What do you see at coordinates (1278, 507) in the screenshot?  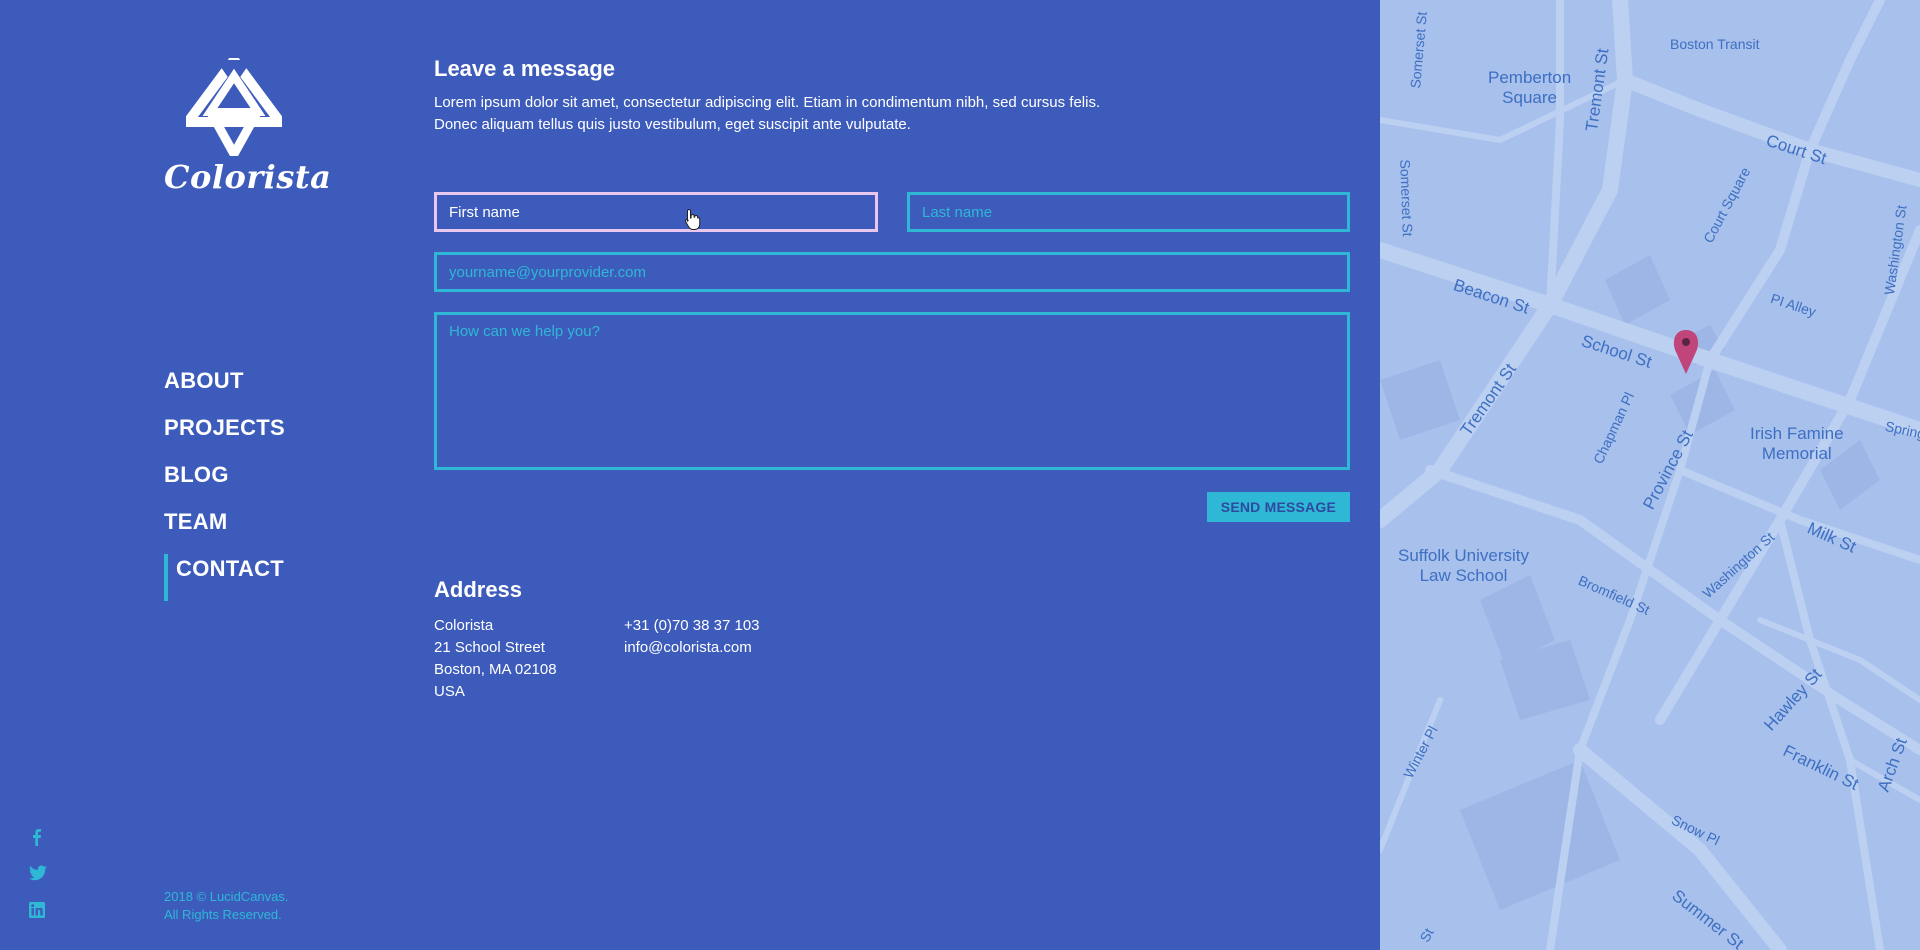 I see `send-message-button: SEND MESSAGE` at bounding box center [1278, 507].